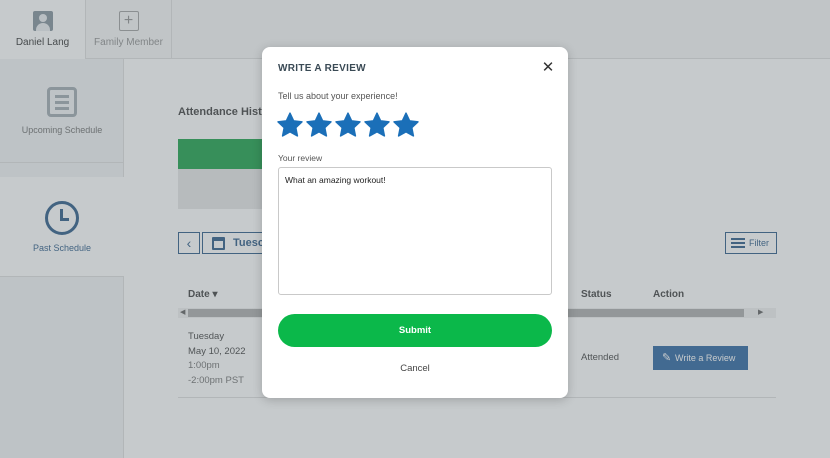 Image resolution: width=830 pixels, height=458 pixels. What do you see at coordinates (338, 96) in the screenshot?
I see `modal-prompt: Tell us about your experience!` at bounding box center [338, 96].